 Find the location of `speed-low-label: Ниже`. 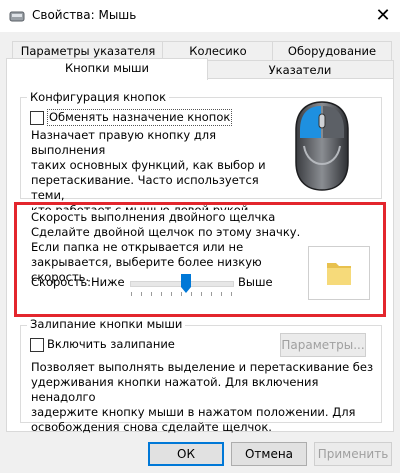

speed-low-label: Ниже is located at coordinates (108, 282).